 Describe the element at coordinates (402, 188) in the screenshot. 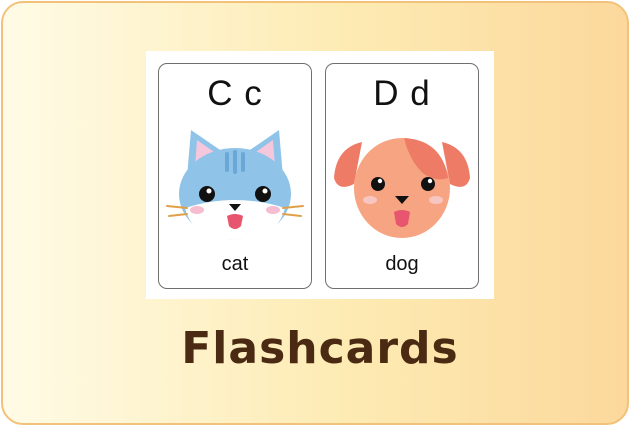

I see `dog-face-icon` at that location.